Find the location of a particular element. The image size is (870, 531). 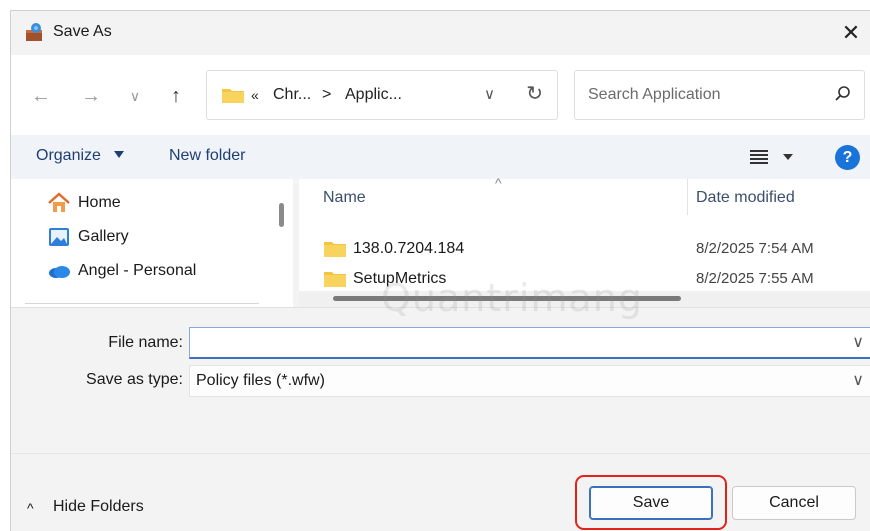

gallery-icon is located at coordinates (59, 237).